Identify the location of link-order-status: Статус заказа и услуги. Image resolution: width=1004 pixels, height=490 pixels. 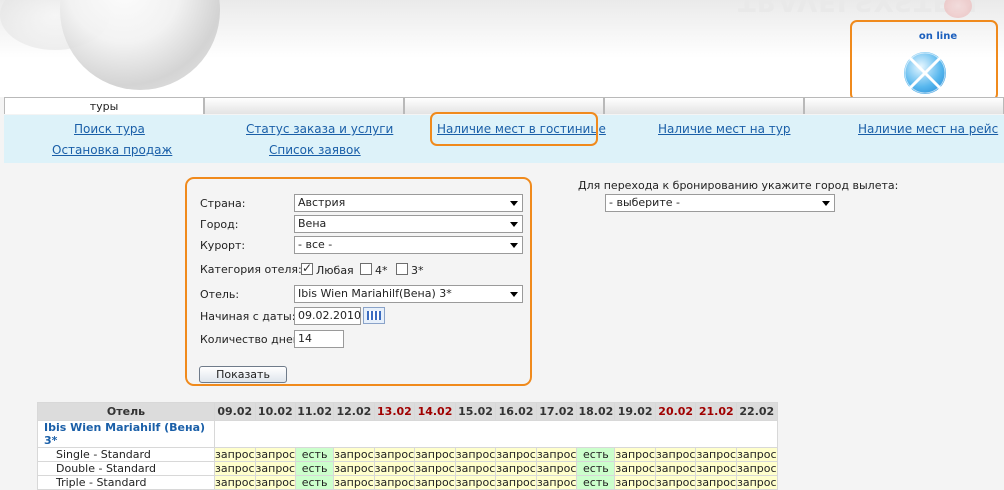
(319, 129).